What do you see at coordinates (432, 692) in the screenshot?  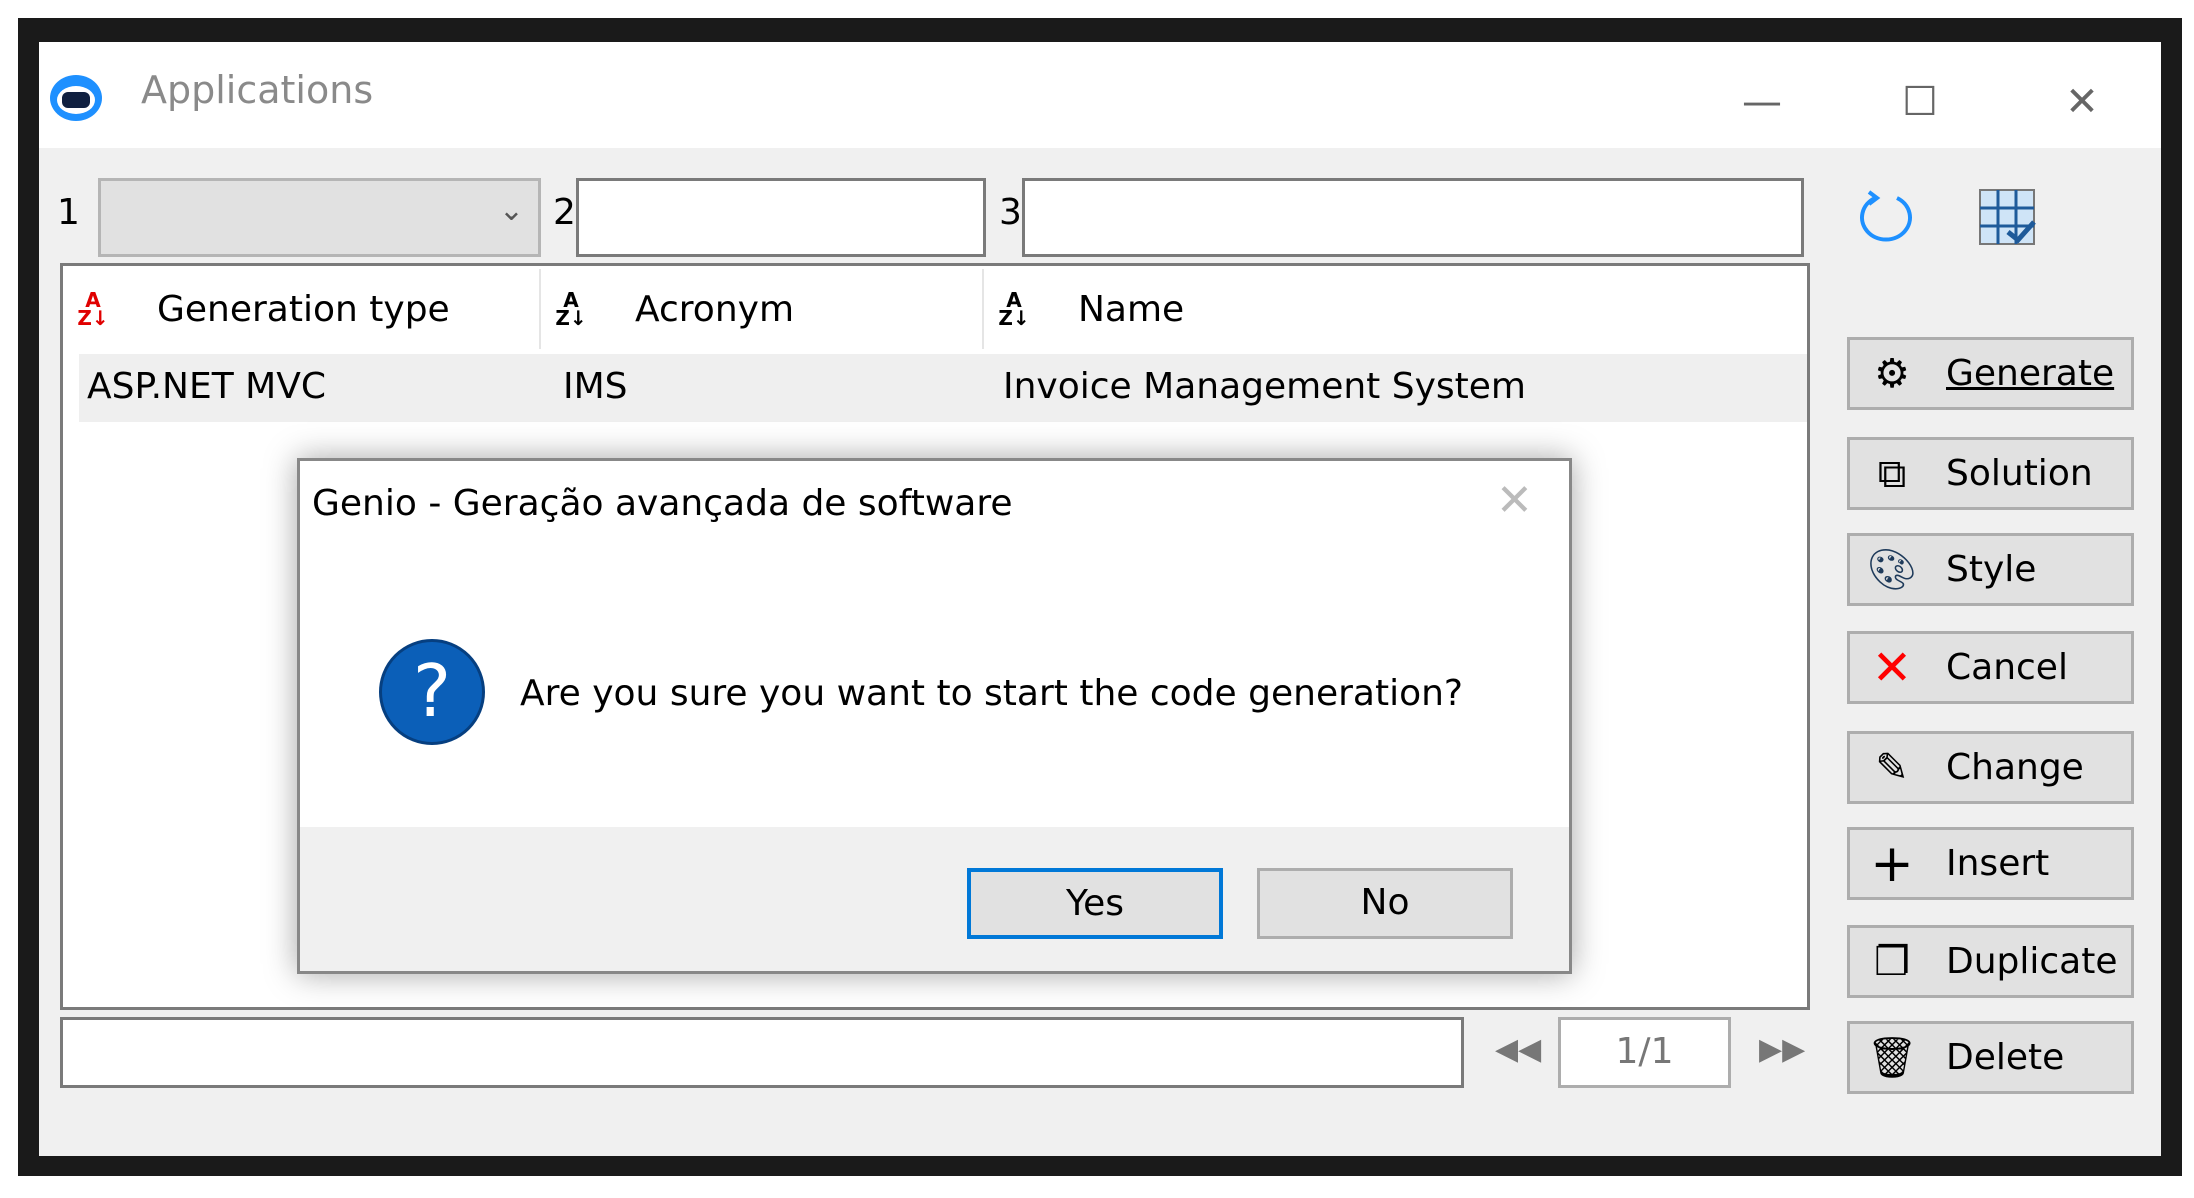 I see `question-icon: ?` at bounding box center [432, 692].